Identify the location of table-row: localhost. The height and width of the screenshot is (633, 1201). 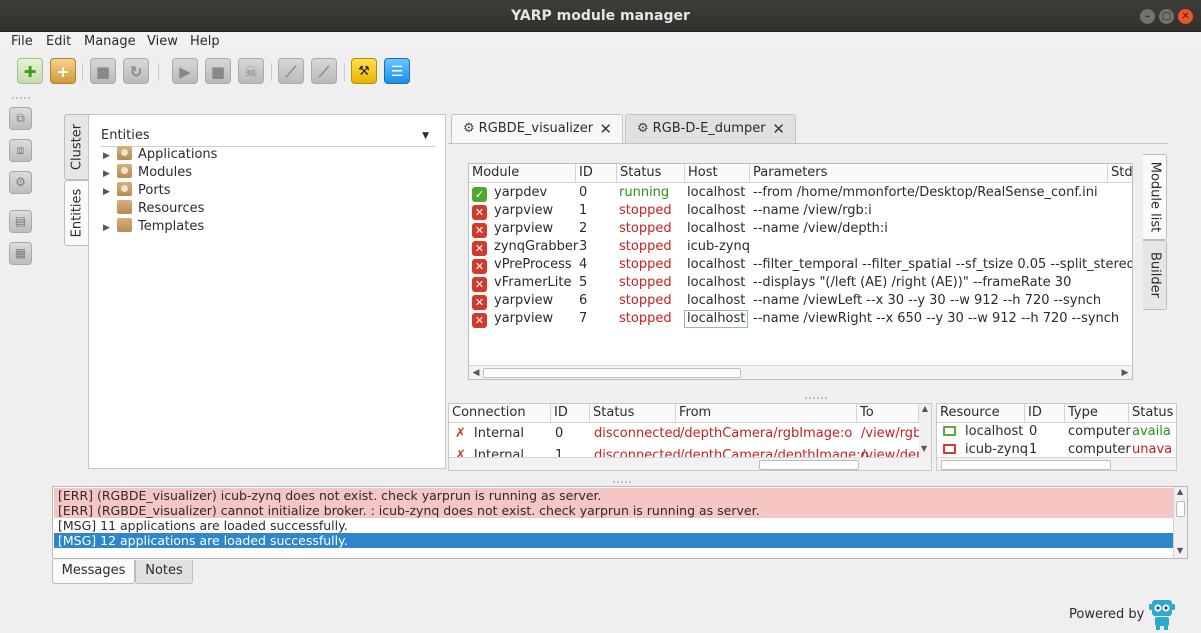
(983, 432).